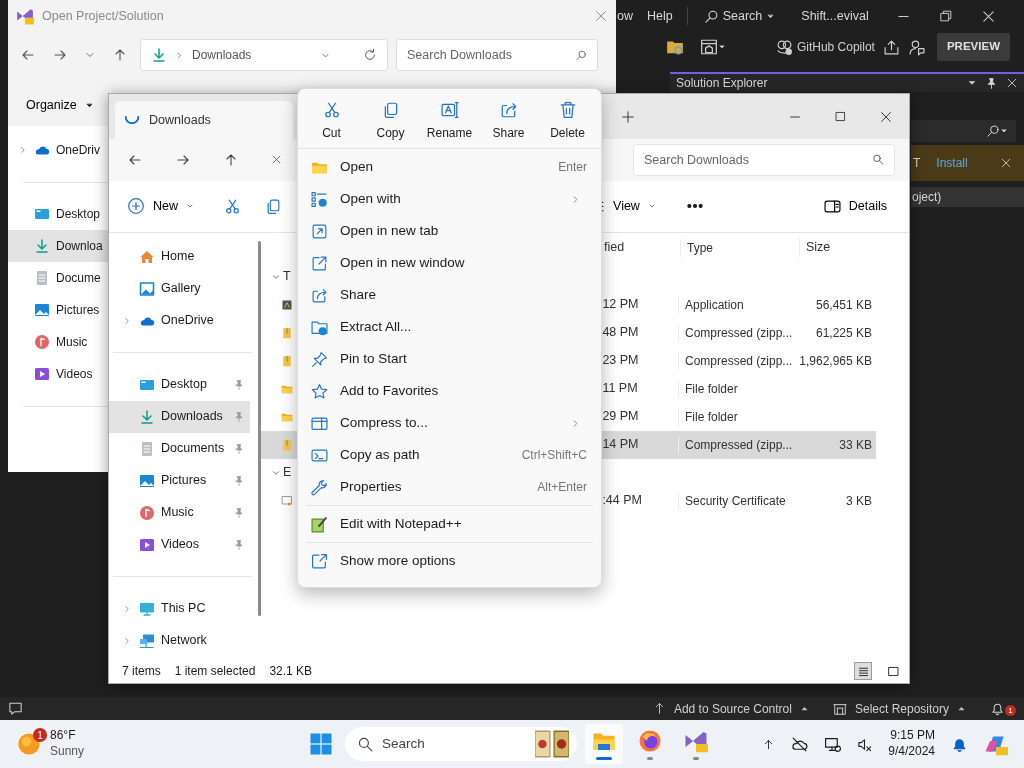 The width and height of the screenshot is (1024, 768). Describe the element at coordinates (620, 304) in the screenshot. I see `table-cell: 12 PM` at that location.